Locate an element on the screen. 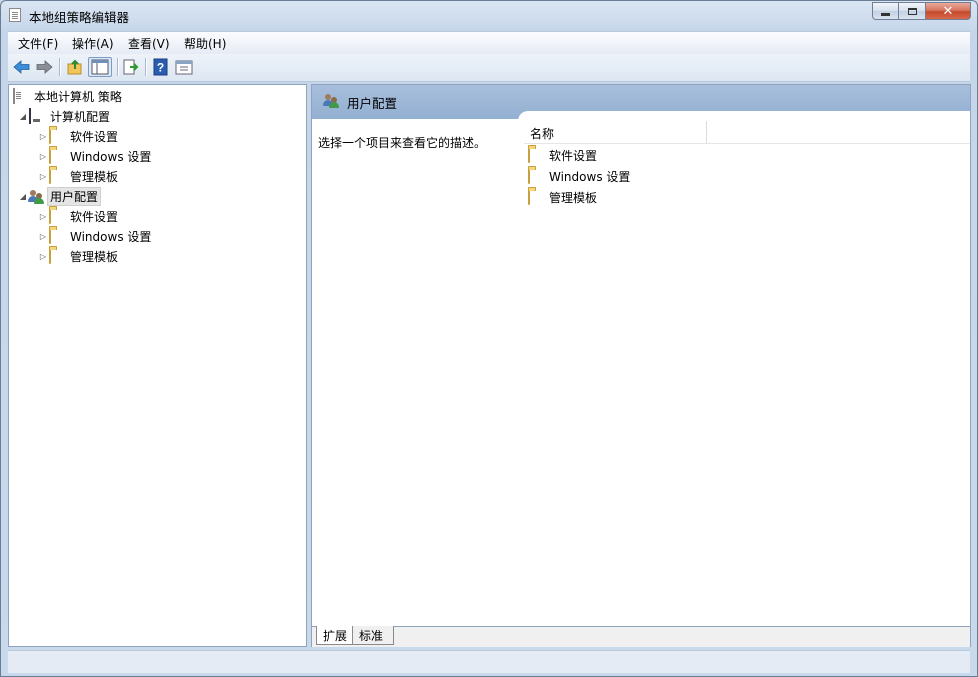 The height and width of the screenshot is (677, 978). close-icon: ✕ is located at coordinates (948, 11).